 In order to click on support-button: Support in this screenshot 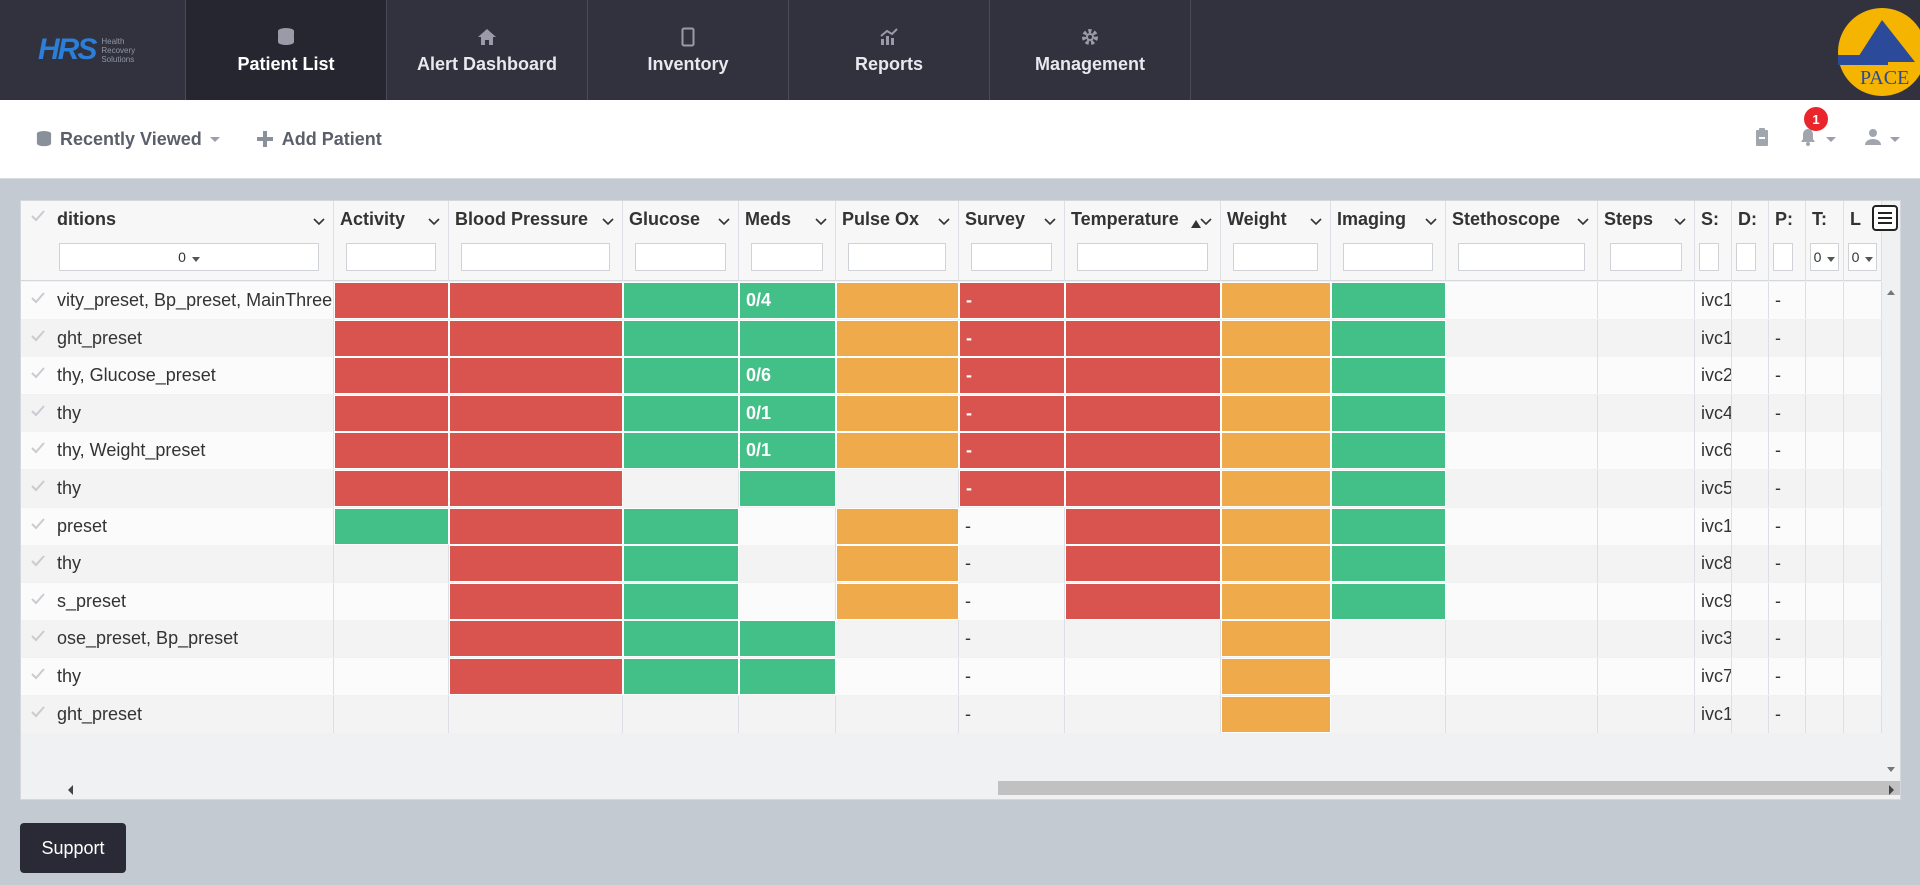, I will do `click(73, 848)`.